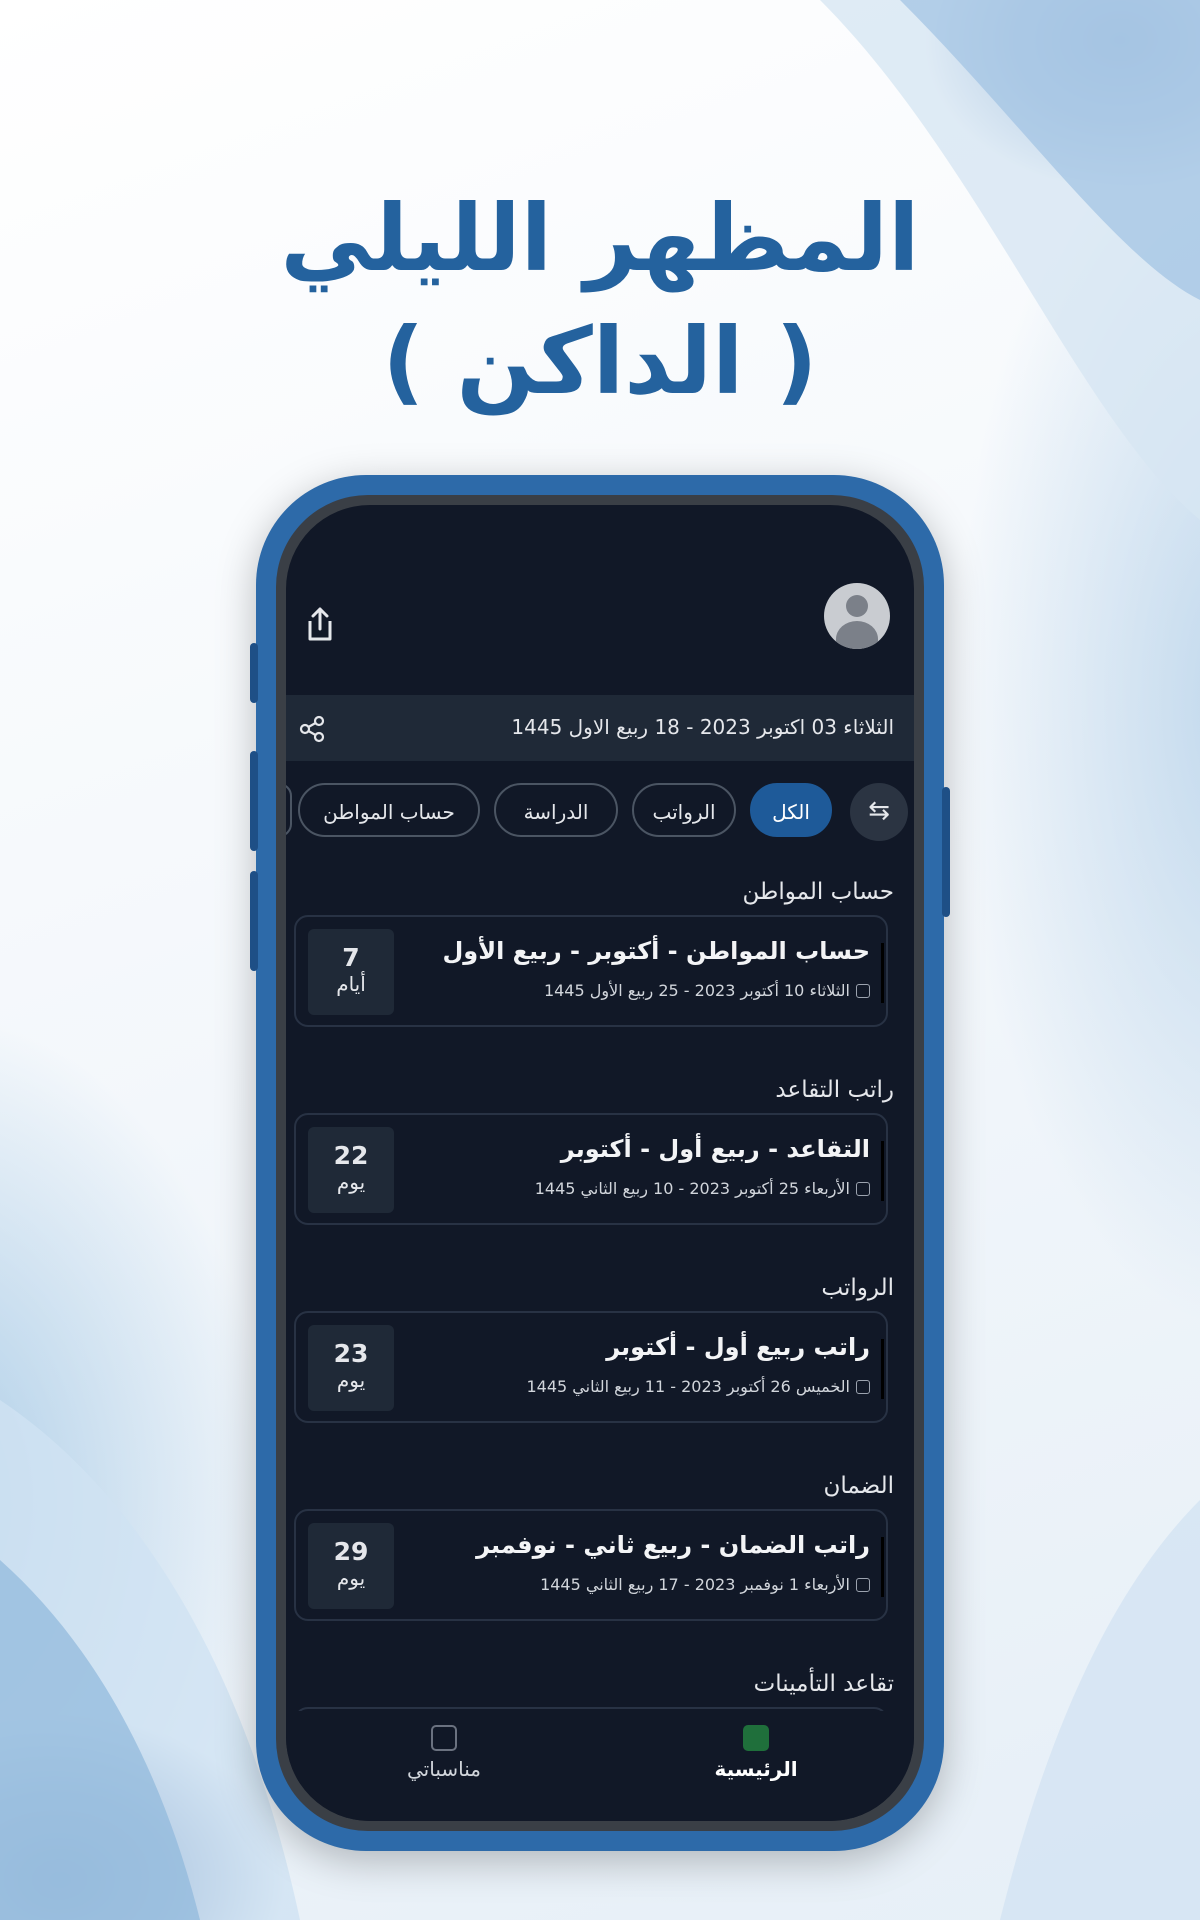 Image resolution: width=1200 pixels, height=1920 pixels. What do you see at coordinates (289, 810) in the screenshot?
I see `chip-overflow` at bounding box center [289, 810].